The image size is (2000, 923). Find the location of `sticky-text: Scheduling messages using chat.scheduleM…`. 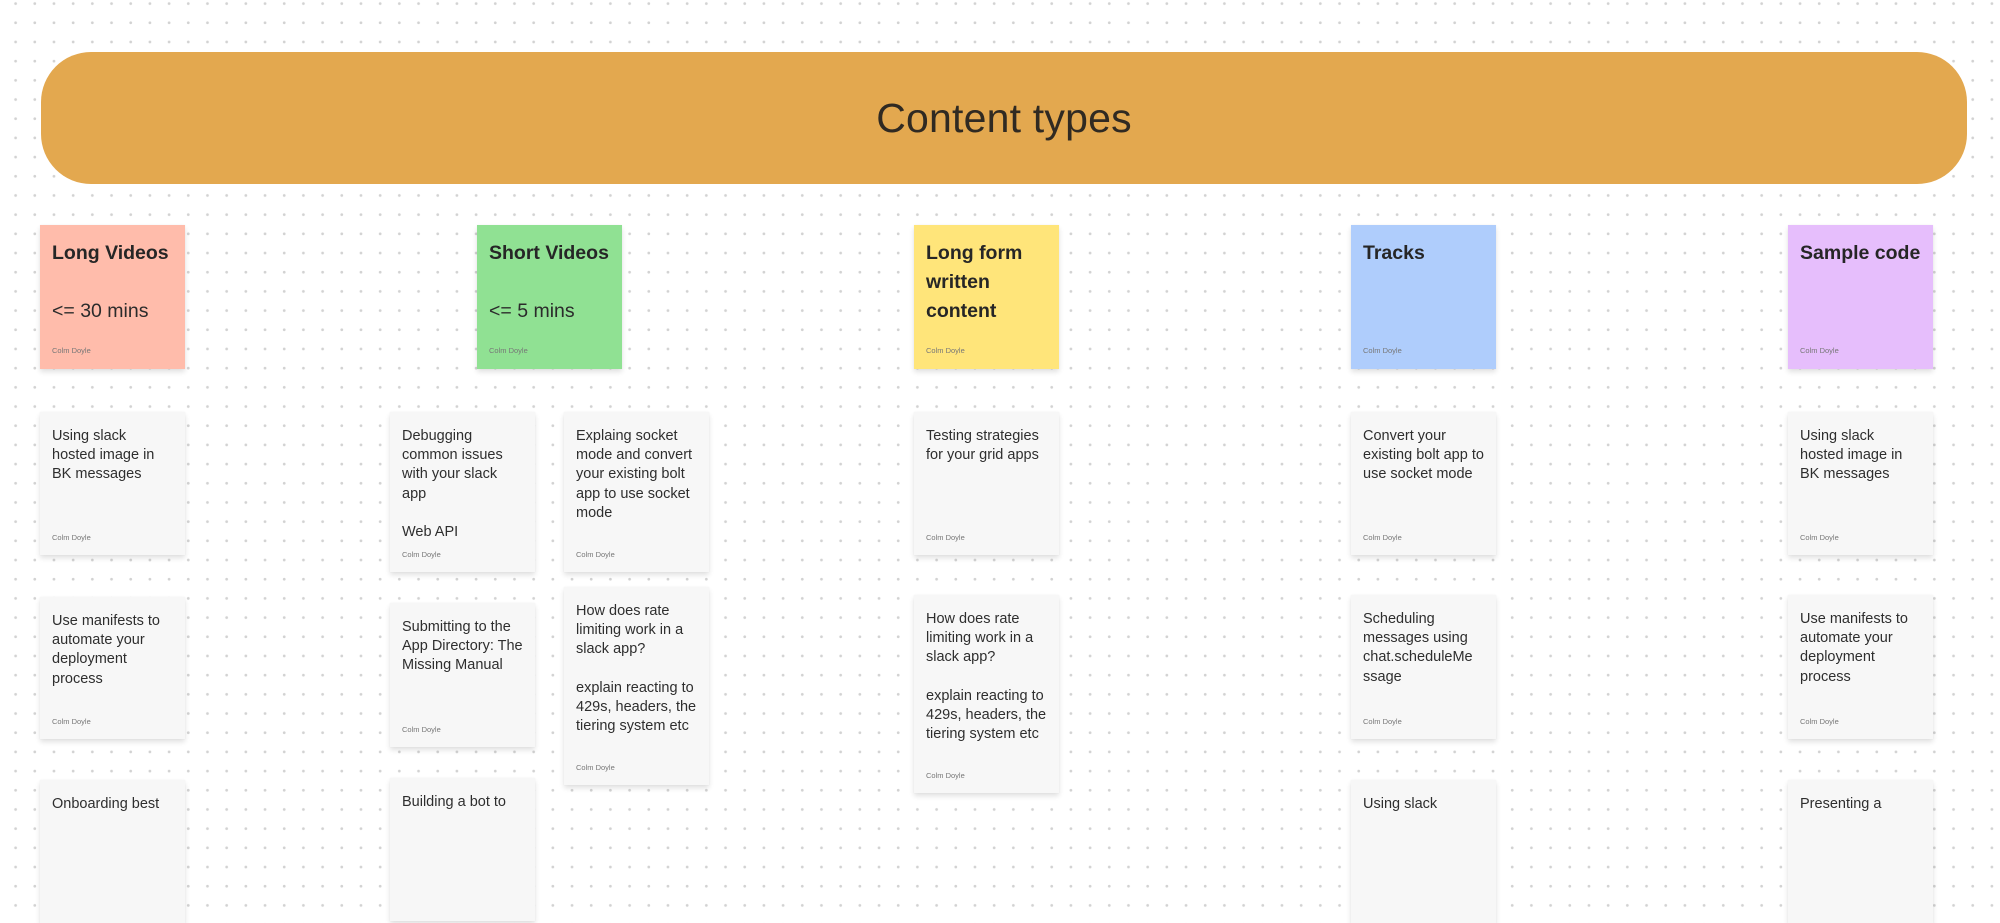

sticky-text: Scheduling messages using chat.scheduleM… is located at coordinates (1418, 648).